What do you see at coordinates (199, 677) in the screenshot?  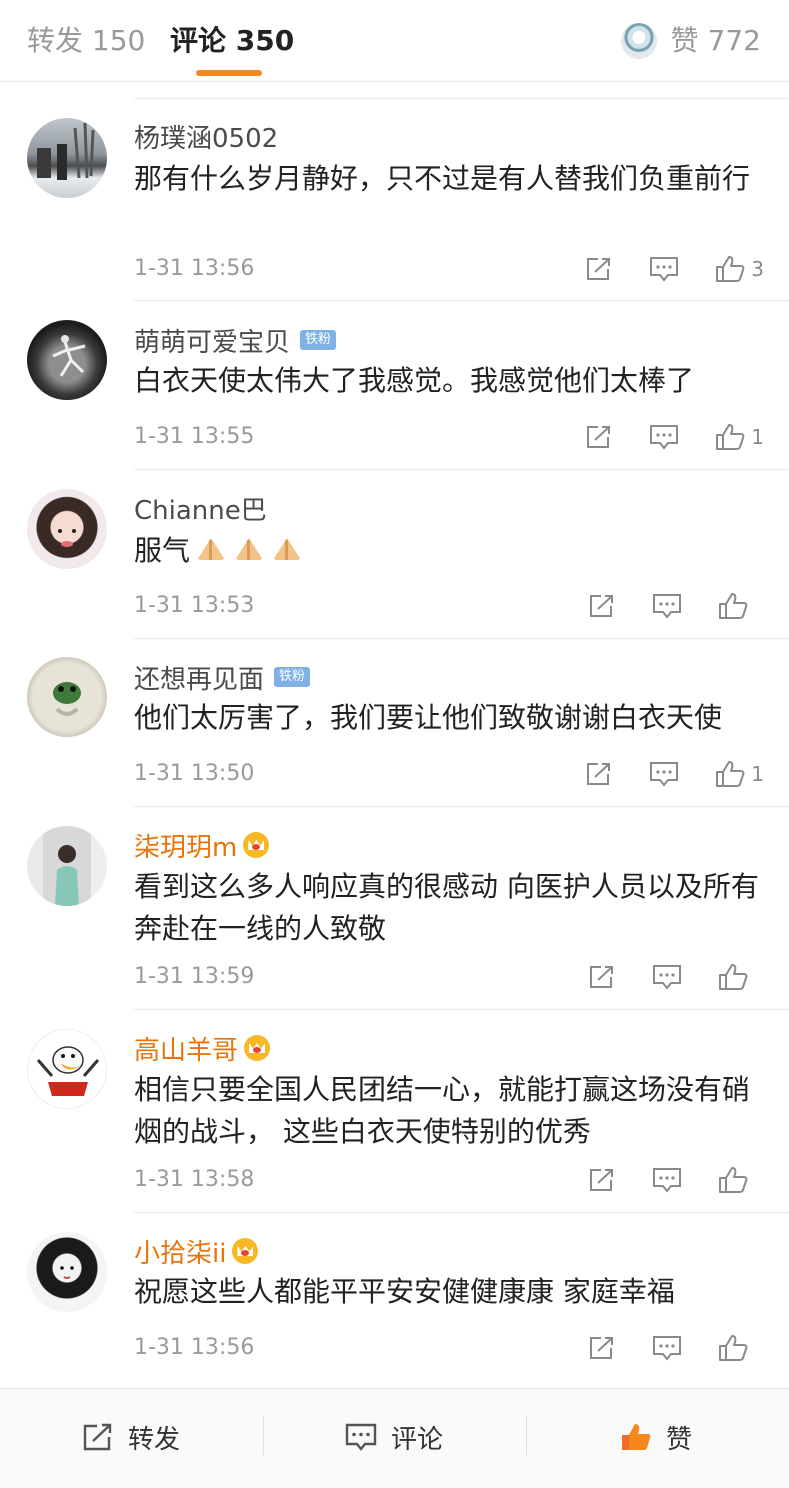 I see `username: 还想再见面` at bounding box center [199, 677].